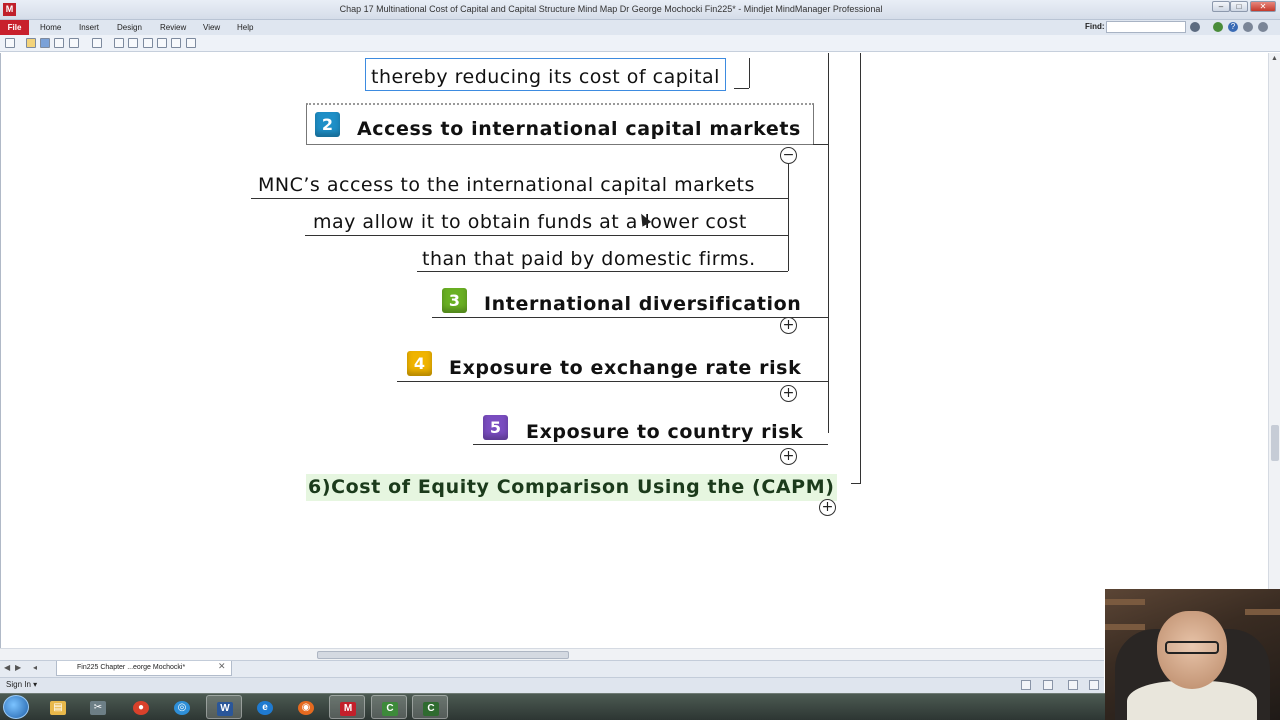 The height and width of the screenshot is (720, 1280). What do you see at coordinates (495, 427) in the screenshot?
I see `priority-5-icon: 5` at bounding box center [495, 427].